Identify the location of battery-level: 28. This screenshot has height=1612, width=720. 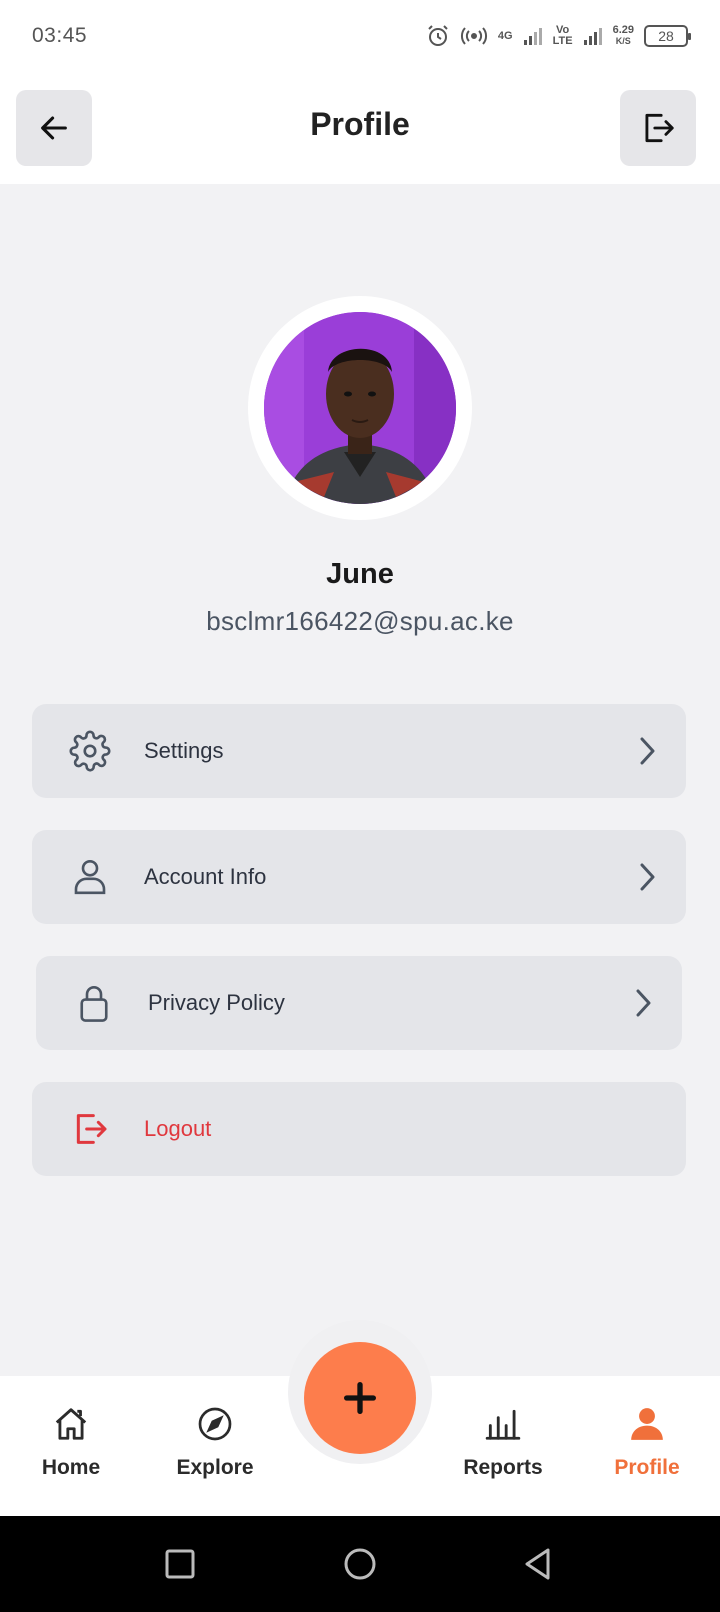
(666, 36).